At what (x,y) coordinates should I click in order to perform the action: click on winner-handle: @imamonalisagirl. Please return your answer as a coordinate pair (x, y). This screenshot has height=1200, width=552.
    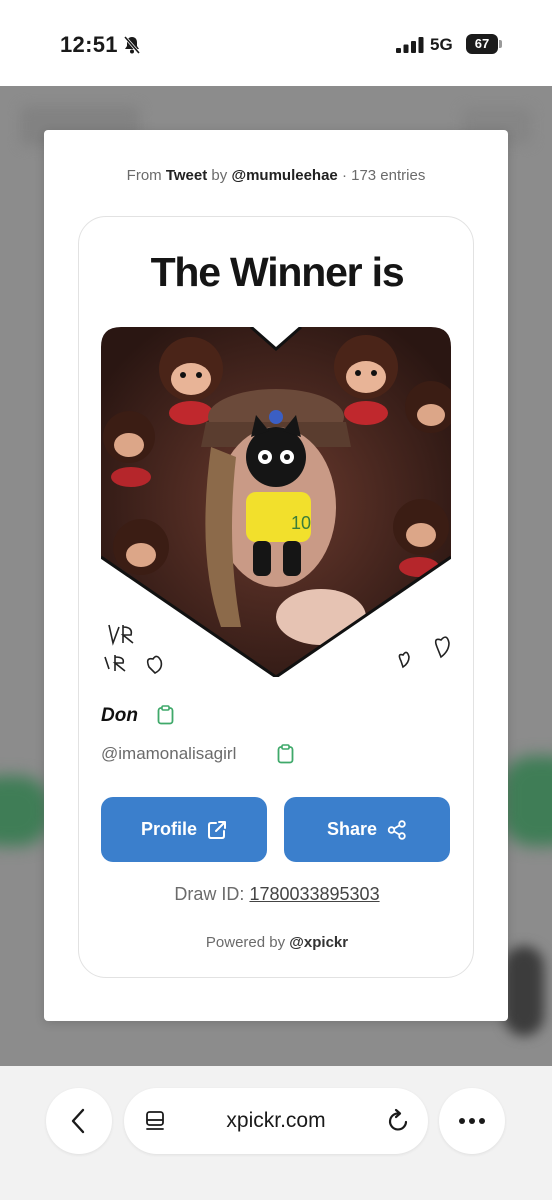
    Looking at the image, I should click on (169, 753).